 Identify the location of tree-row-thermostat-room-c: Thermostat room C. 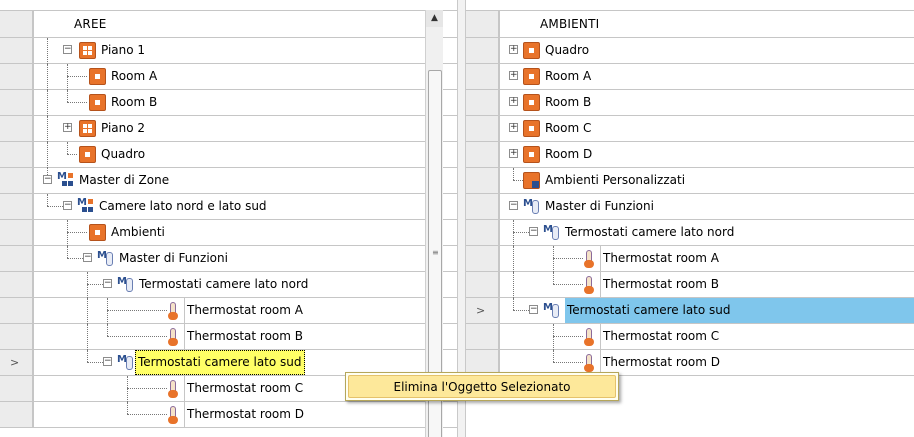
(690, 337).